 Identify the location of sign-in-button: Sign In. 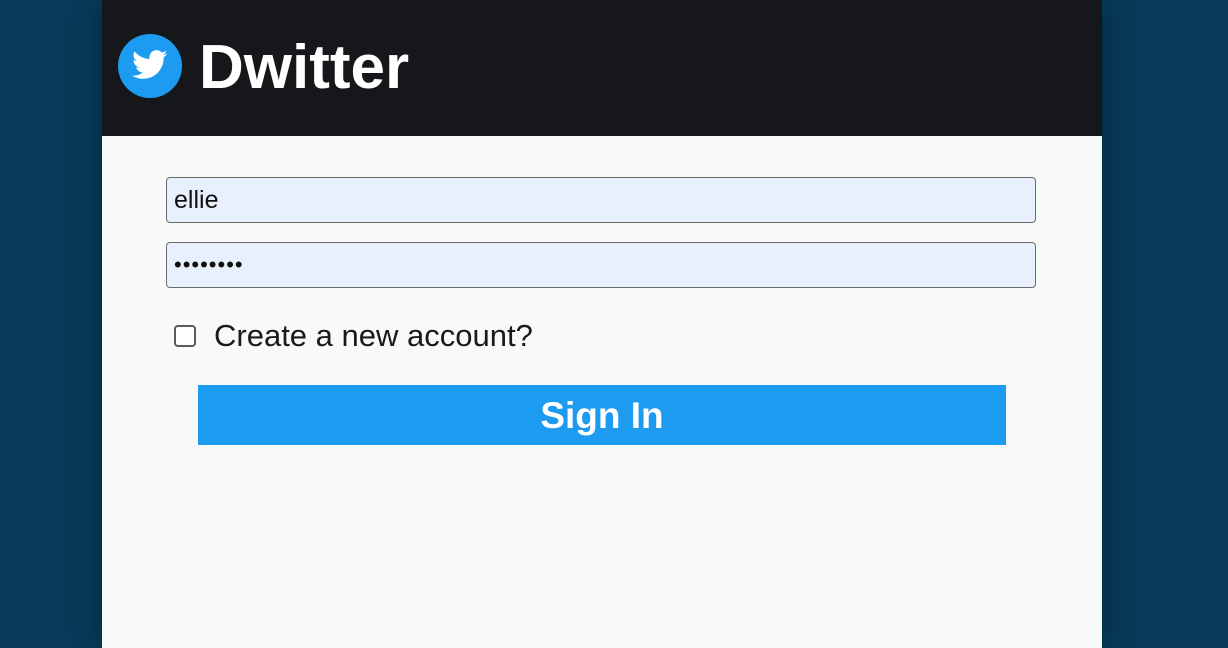
(602, 415).